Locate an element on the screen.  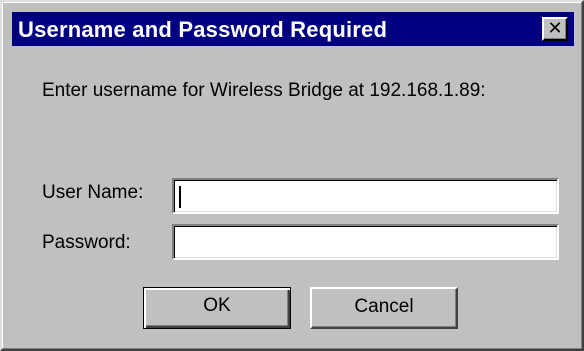
close-icon: ✕ is located at coordinates (555, 28).